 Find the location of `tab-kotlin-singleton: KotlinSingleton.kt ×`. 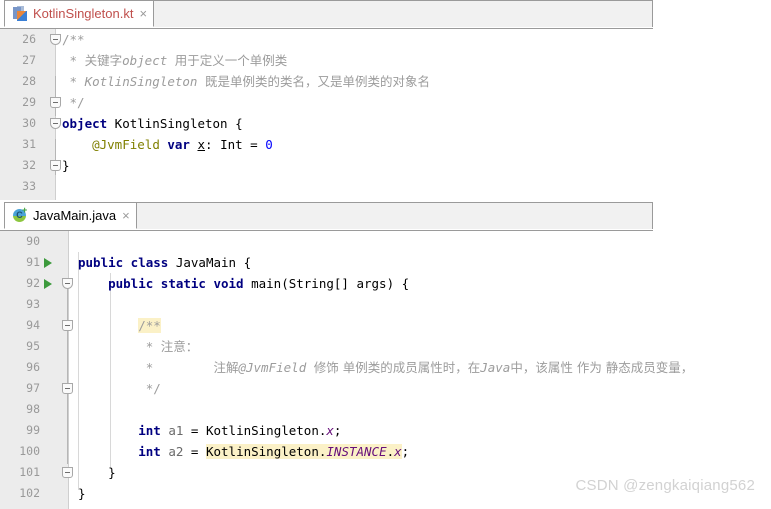

tab-kotlin-singleton: KotlinSingleton.kt × is located at coordinates (79, 13).